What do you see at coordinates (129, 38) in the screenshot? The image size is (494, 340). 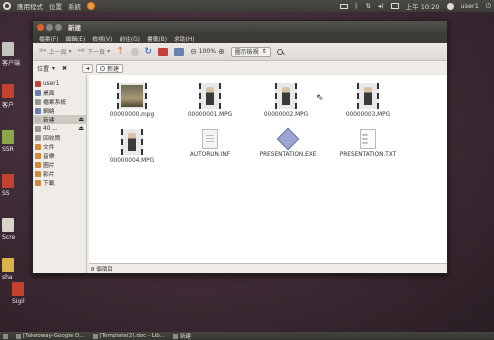 I see `menu-go: 前往(G)` at bounding box center [129, 38].